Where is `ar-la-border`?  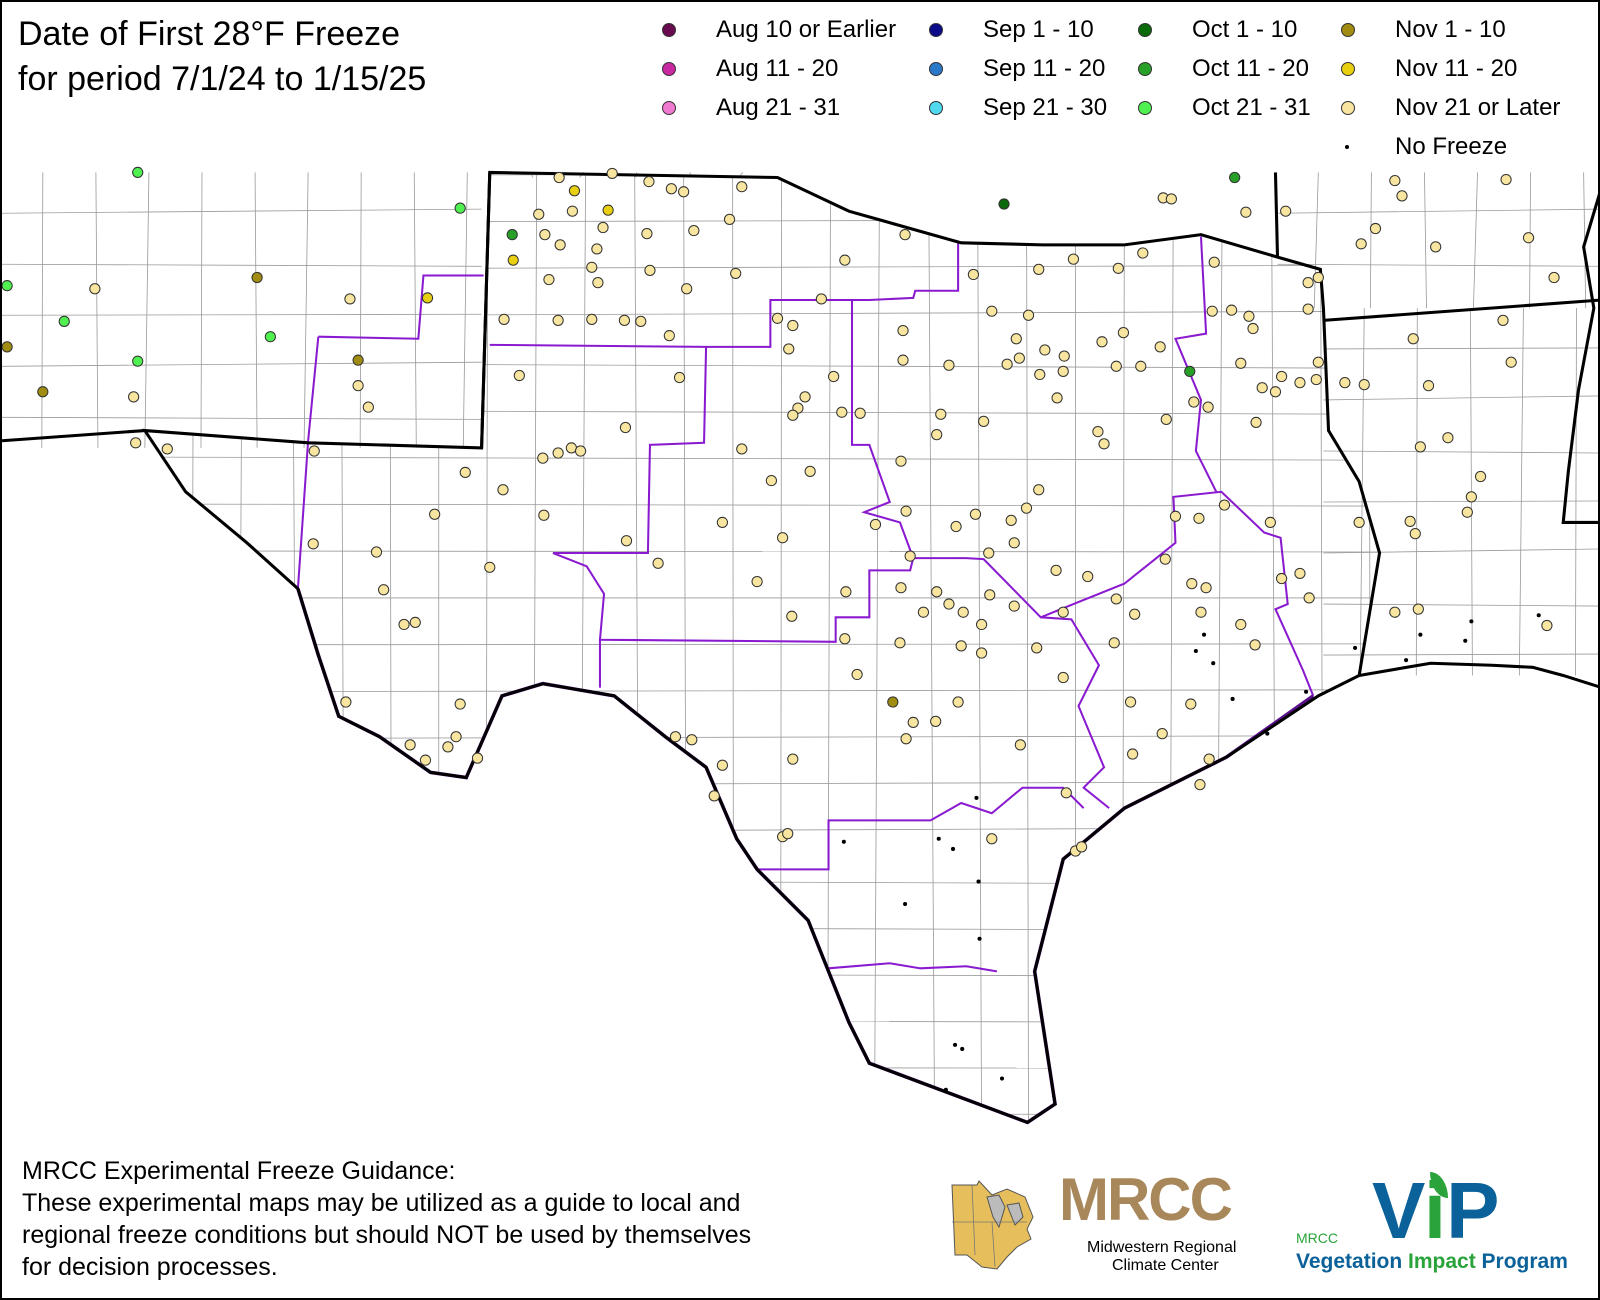
ar-la-border is located at coordinates (1460, 310).